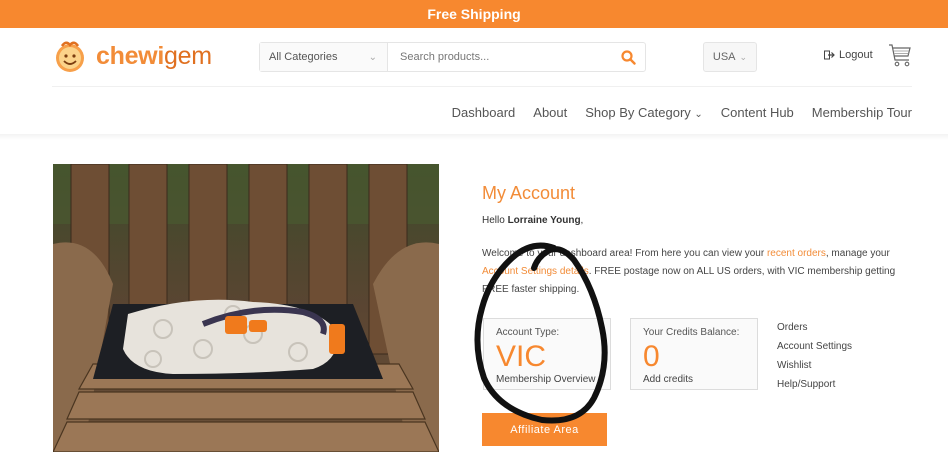 This screenshot has width=948, height=466. Describe the element at coordinates (303, 57) in the screenshot. I see `category-select-value: All Categories` at that location.